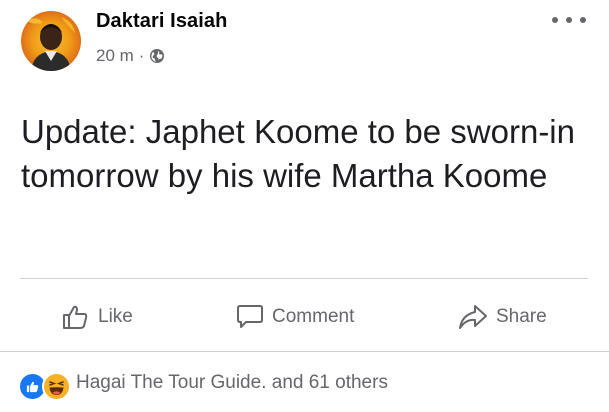 The image size is (609, 412). I want to click on reactions-summary: Hagai The Tour Guide. and 61 others, so click(203, 383).